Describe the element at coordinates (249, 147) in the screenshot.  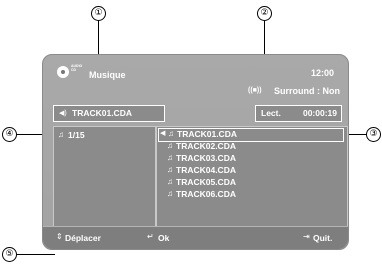
I see `track-row: ♫ TRACK02.CDA` at that location.